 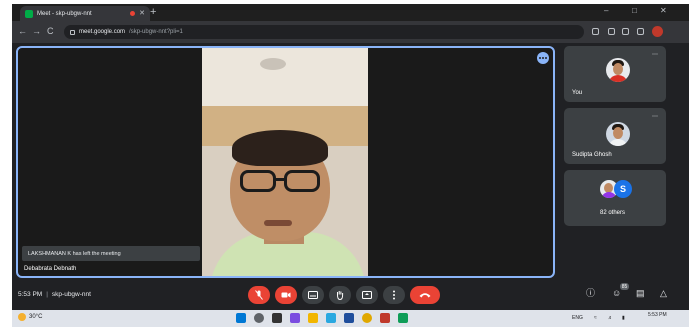 I want to click on close-window-button: ✕, so click(x=663, y=11).